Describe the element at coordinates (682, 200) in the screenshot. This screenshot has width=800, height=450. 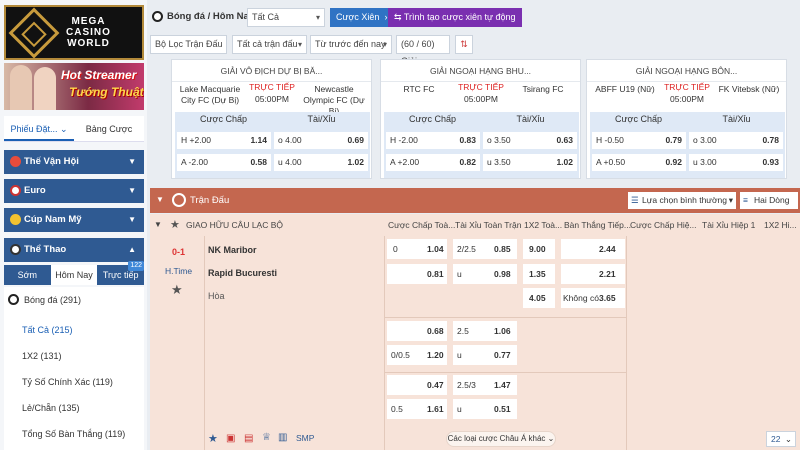
I see `view-mode-select: ☰ Lựa chọn bình thường ▾` at that location.